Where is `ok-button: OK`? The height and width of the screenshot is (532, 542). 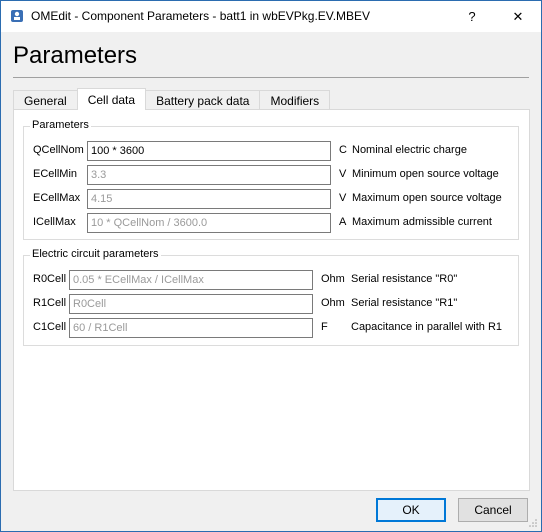
ok-button: OK is located at coordinates (411, 510).